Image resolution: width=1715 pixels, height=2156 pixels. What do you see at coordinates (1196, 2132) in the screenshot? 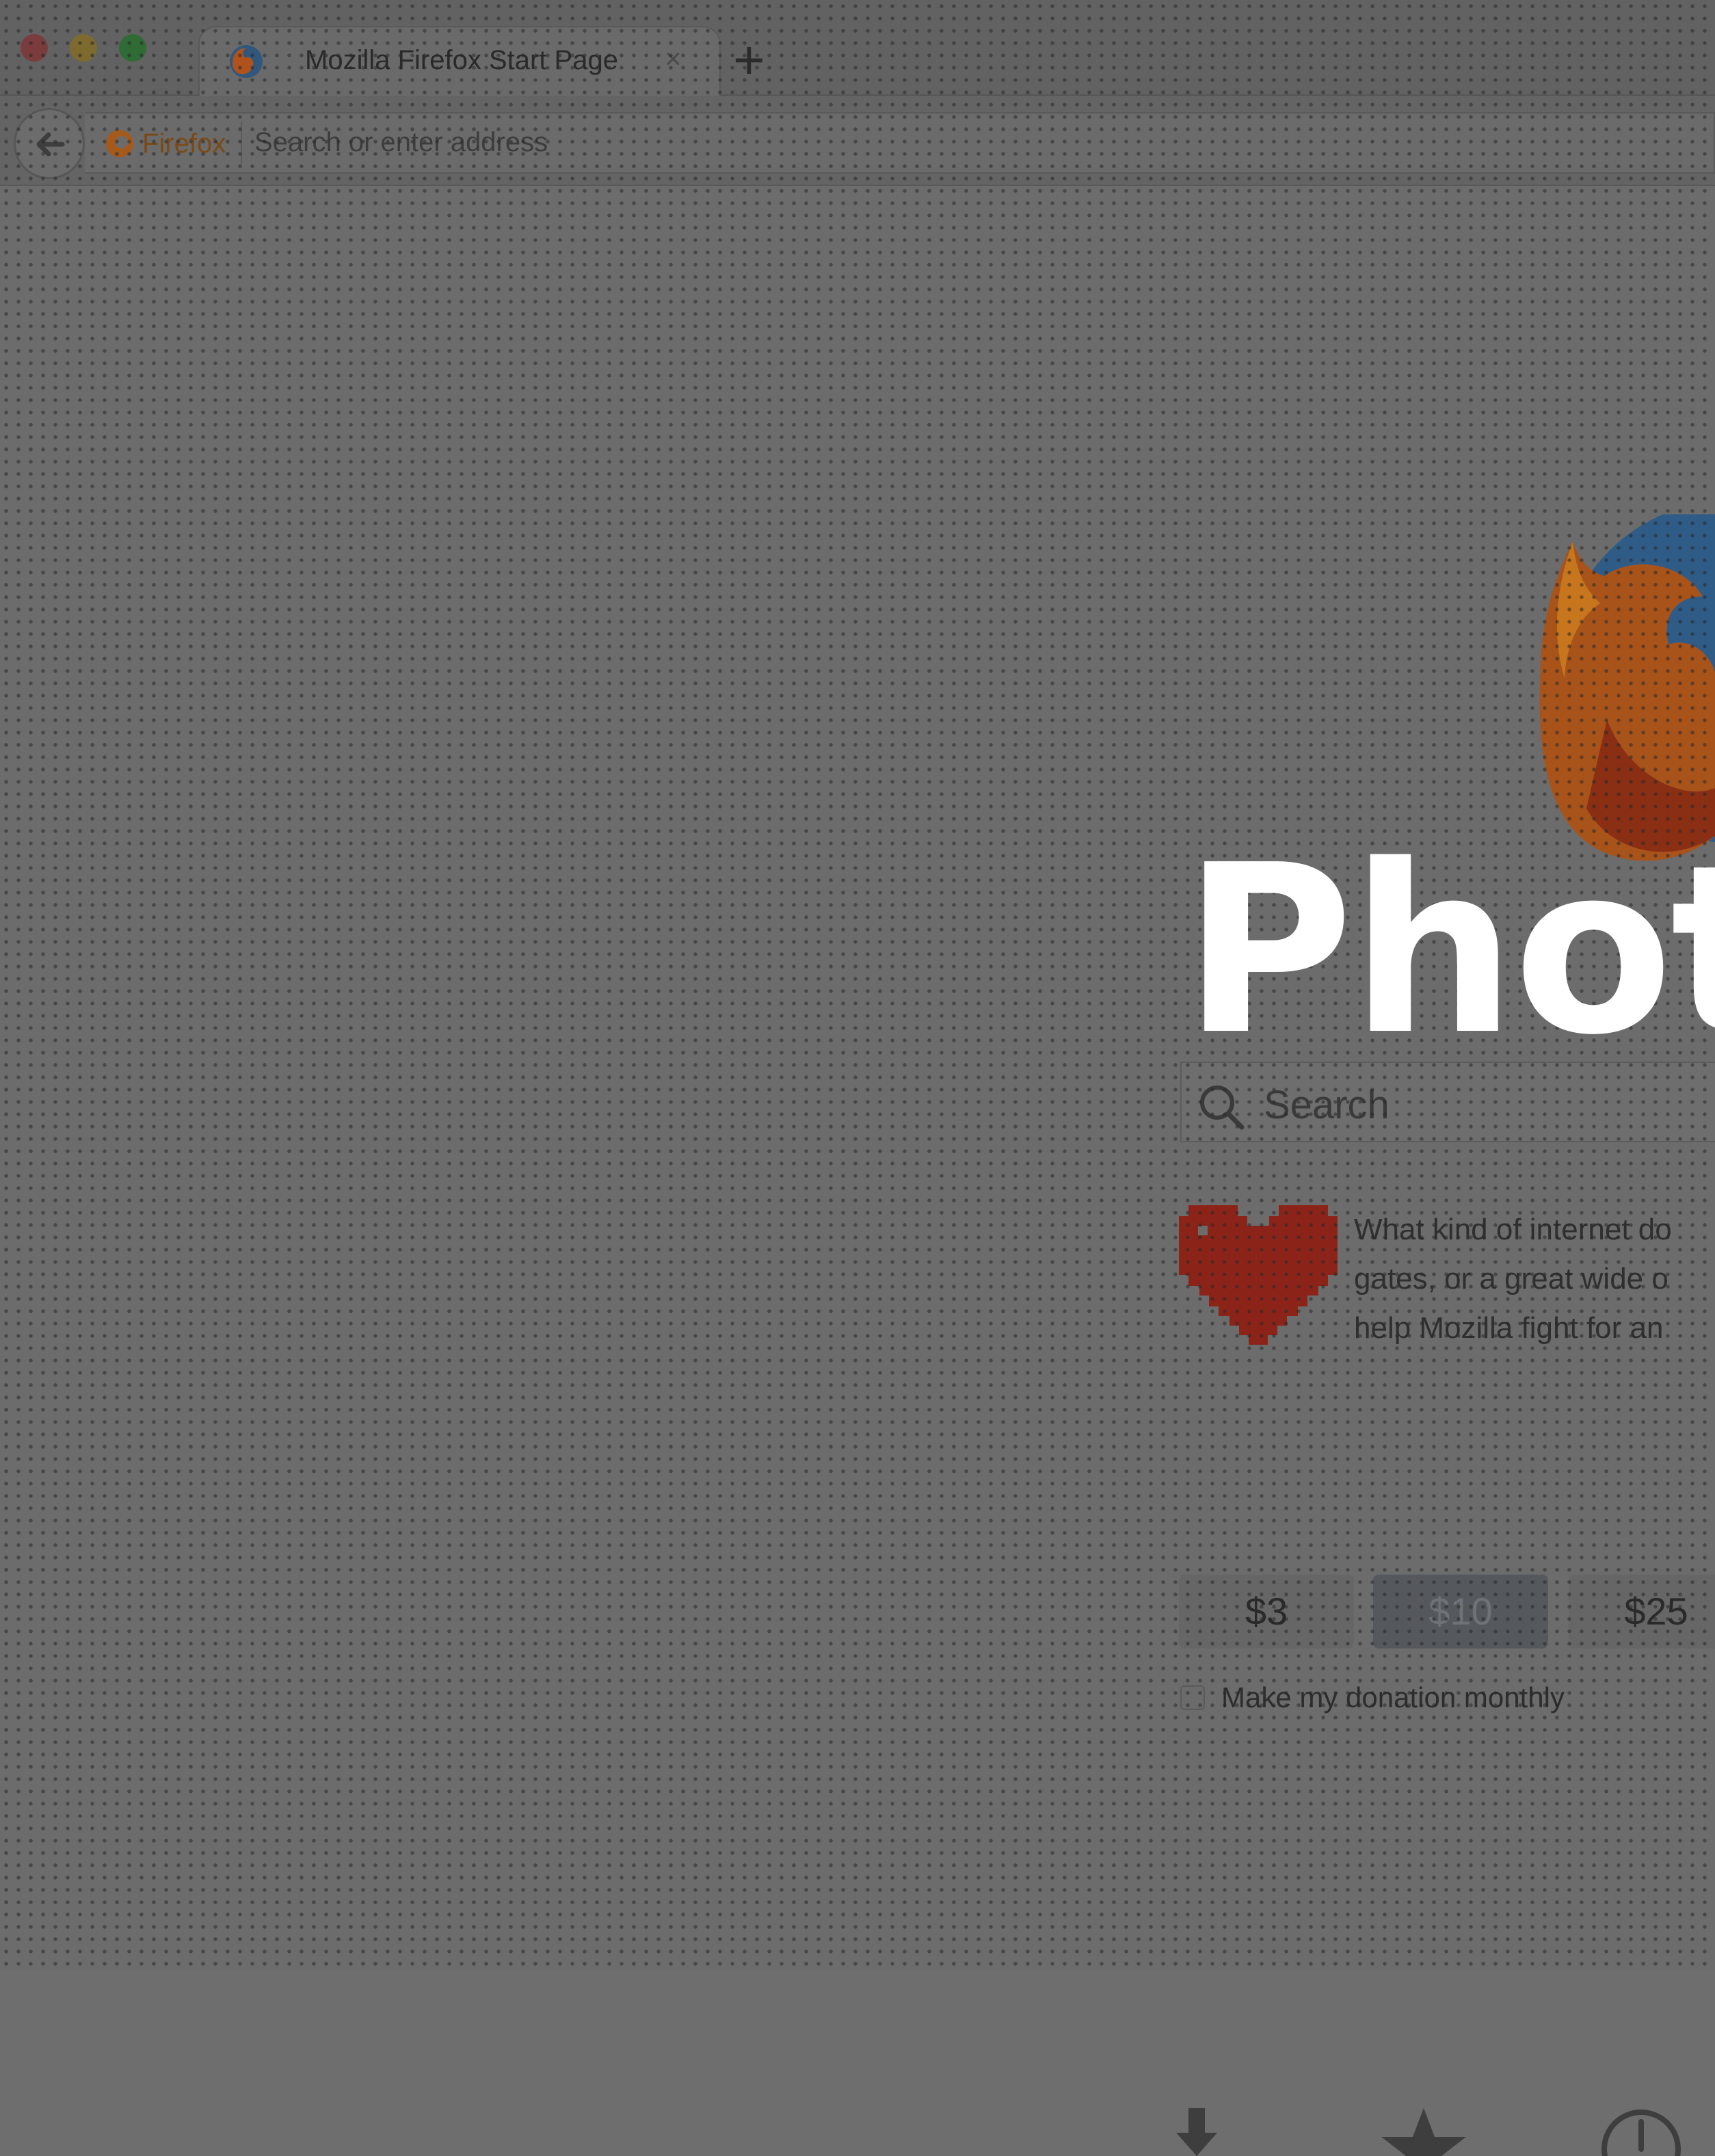
I see `downloads-icon` at bounding box center [1196, 2132].